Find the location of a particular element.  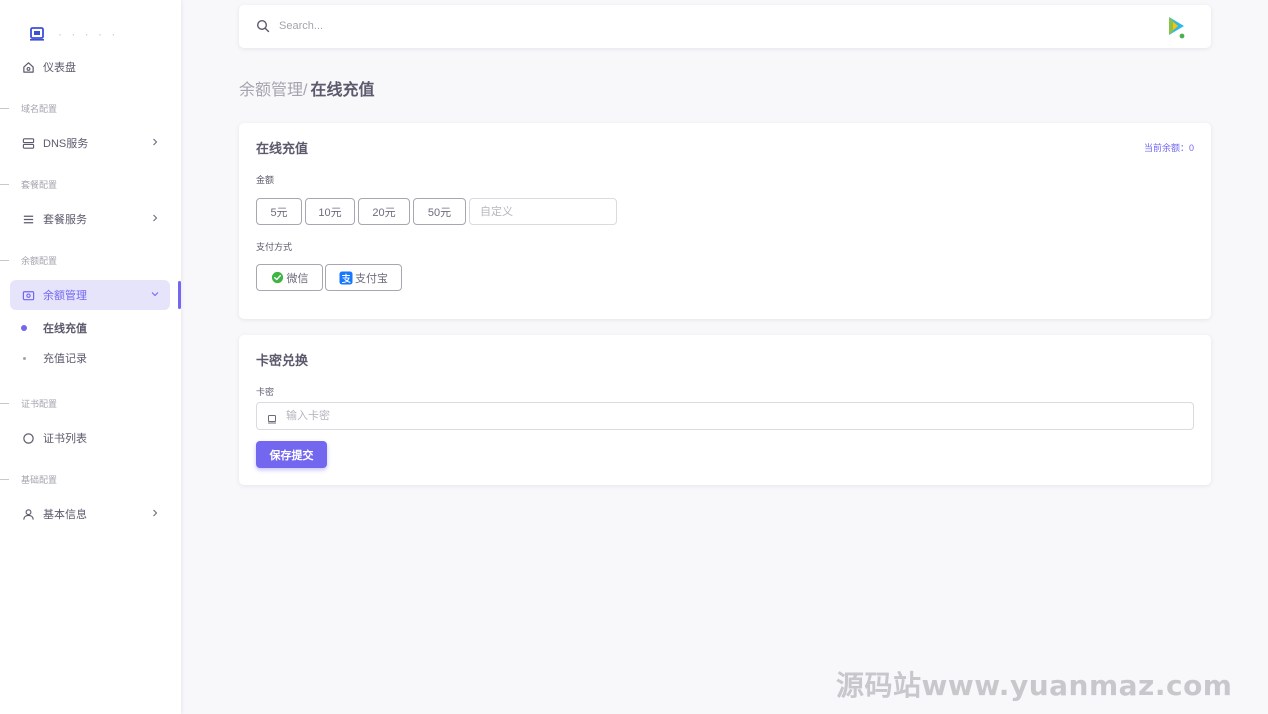

breadcrumb: 余额管理/ 在线充值 is located at coordinates (306, 88).